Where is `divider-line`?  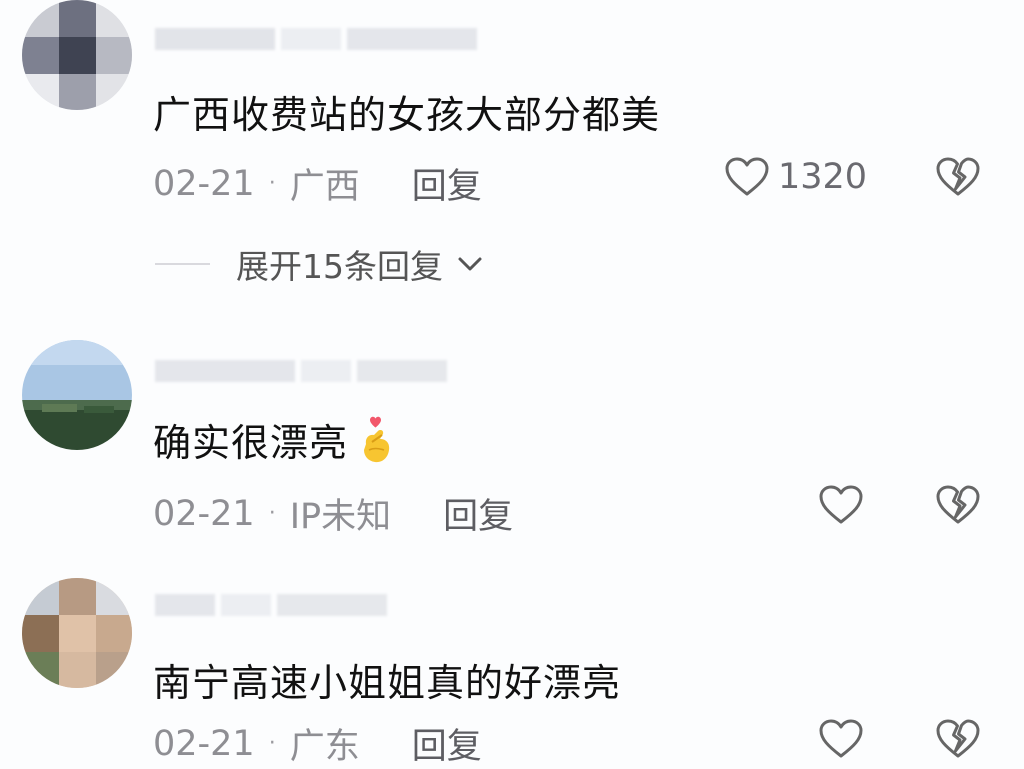
divider-line is located at coordinates (182, 264).